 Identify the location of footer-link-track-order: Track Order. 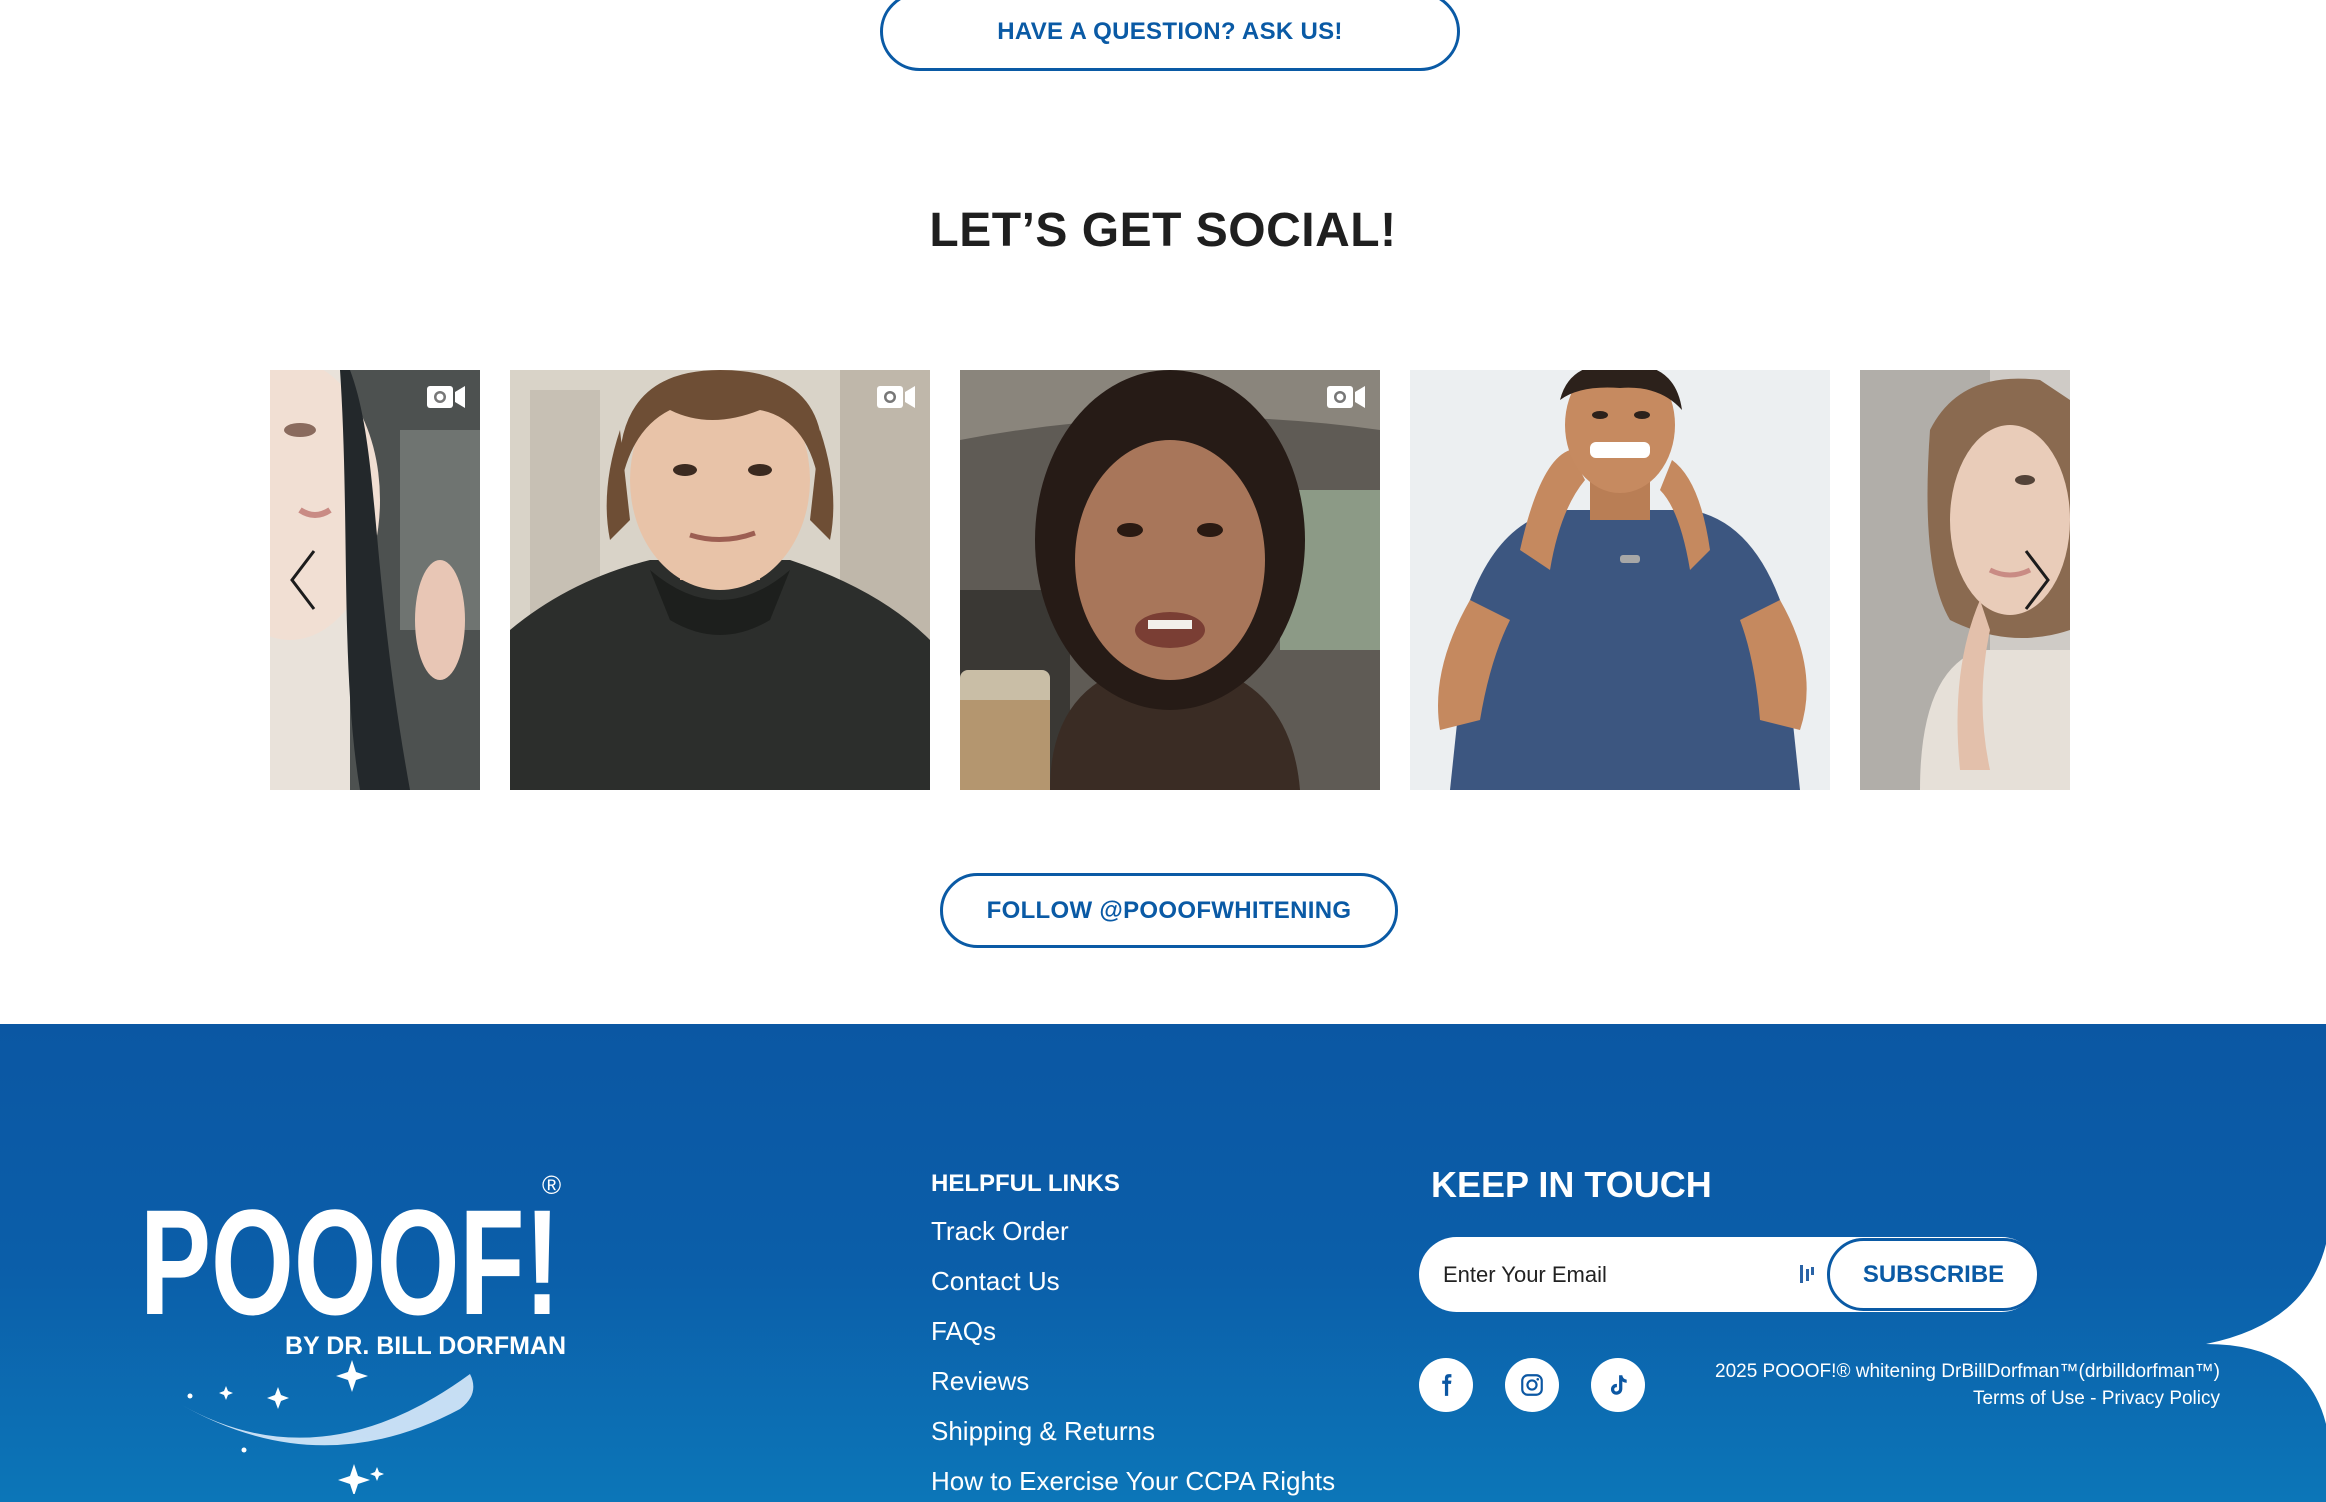
(1133, 1240).